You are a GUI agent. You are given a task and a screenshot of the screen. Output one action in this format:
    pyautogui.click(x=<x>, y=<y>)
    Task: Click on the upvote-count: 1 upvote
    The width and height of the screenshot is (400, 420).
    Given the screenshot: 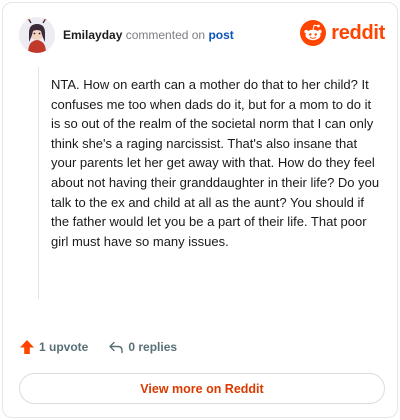 What is the action you would take?
    pyautogui.click(x=64, y=347)
    